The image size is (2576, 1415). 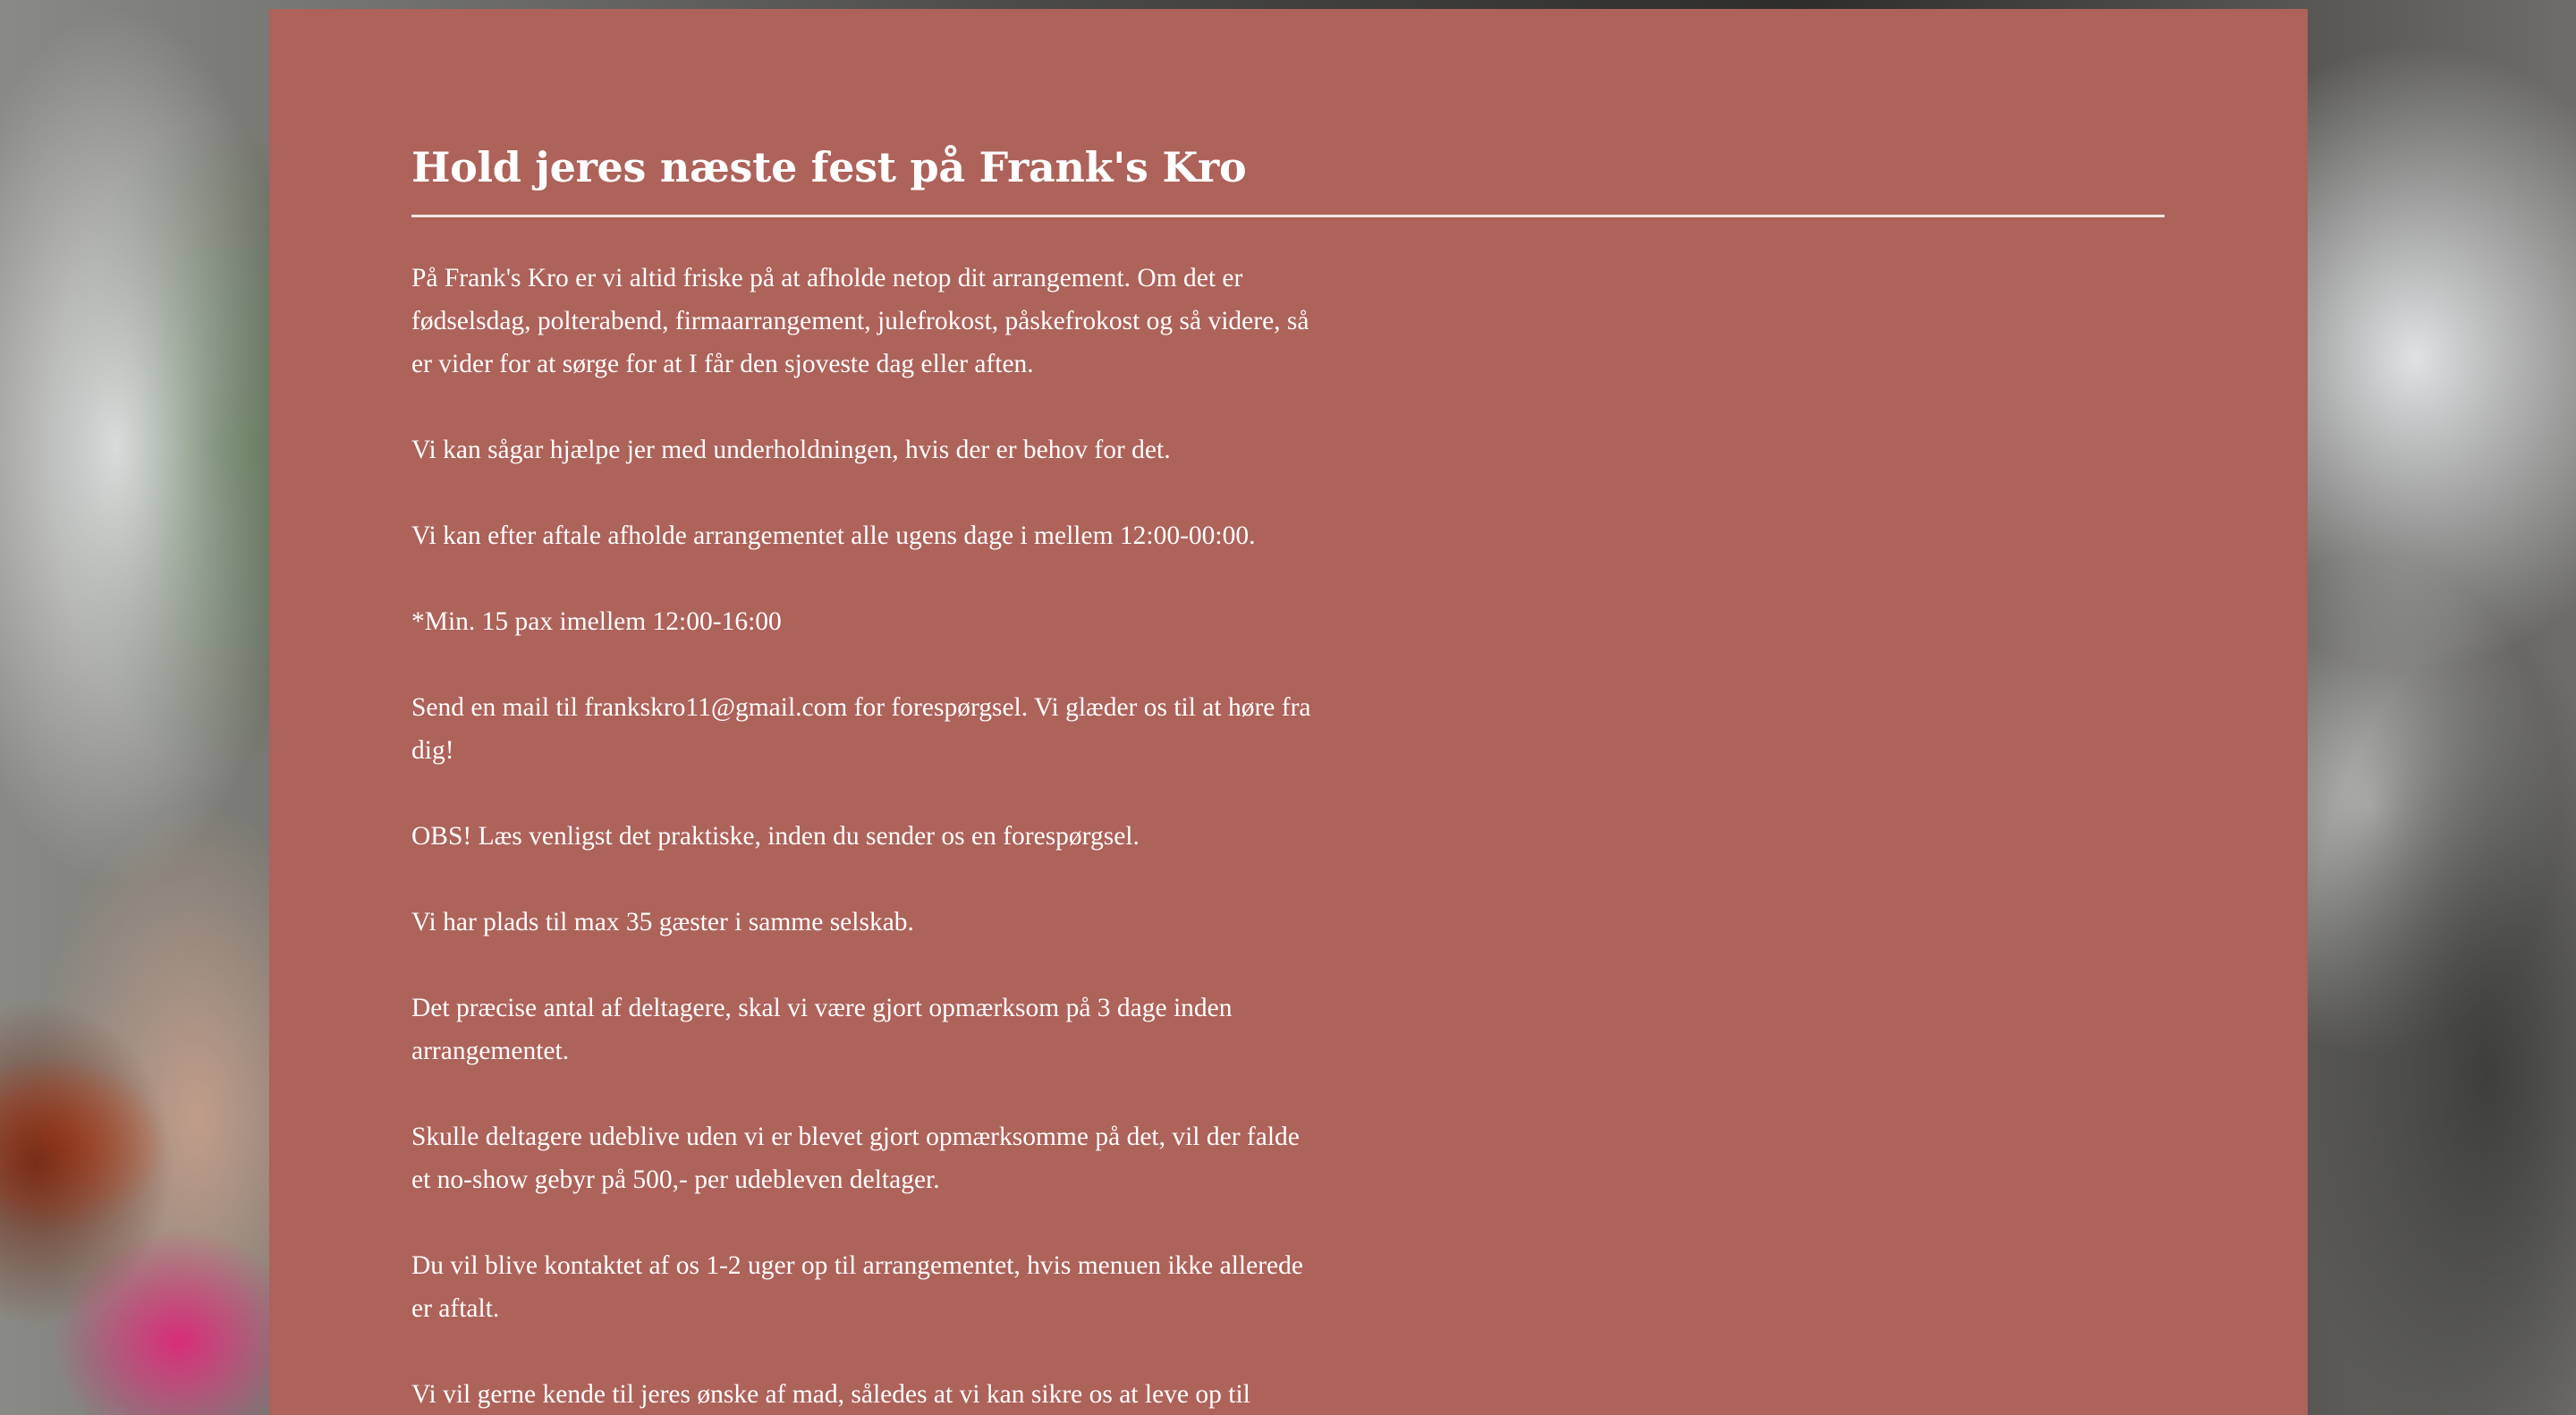 I want to click on paragraph-minimum-pax: *Min. 15 pax imellem 12:00-16:00, so click(x=596, y=622).